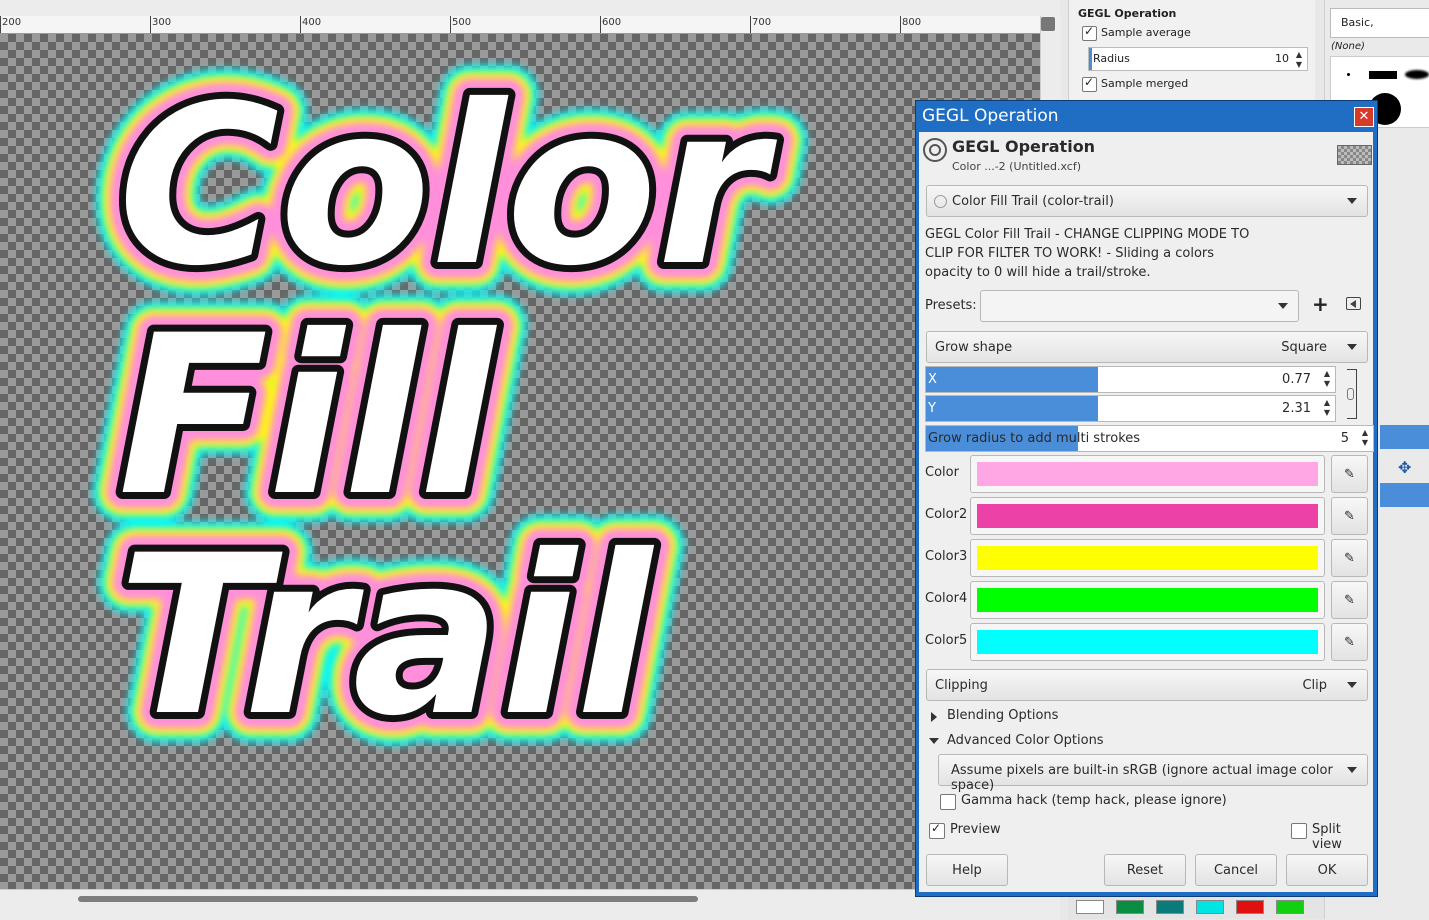 This screenshot has height=920, width=1429. Describe the element at coordinates (1314, 685) in the screenshot. I see `clipping-value: Clip` at that location.